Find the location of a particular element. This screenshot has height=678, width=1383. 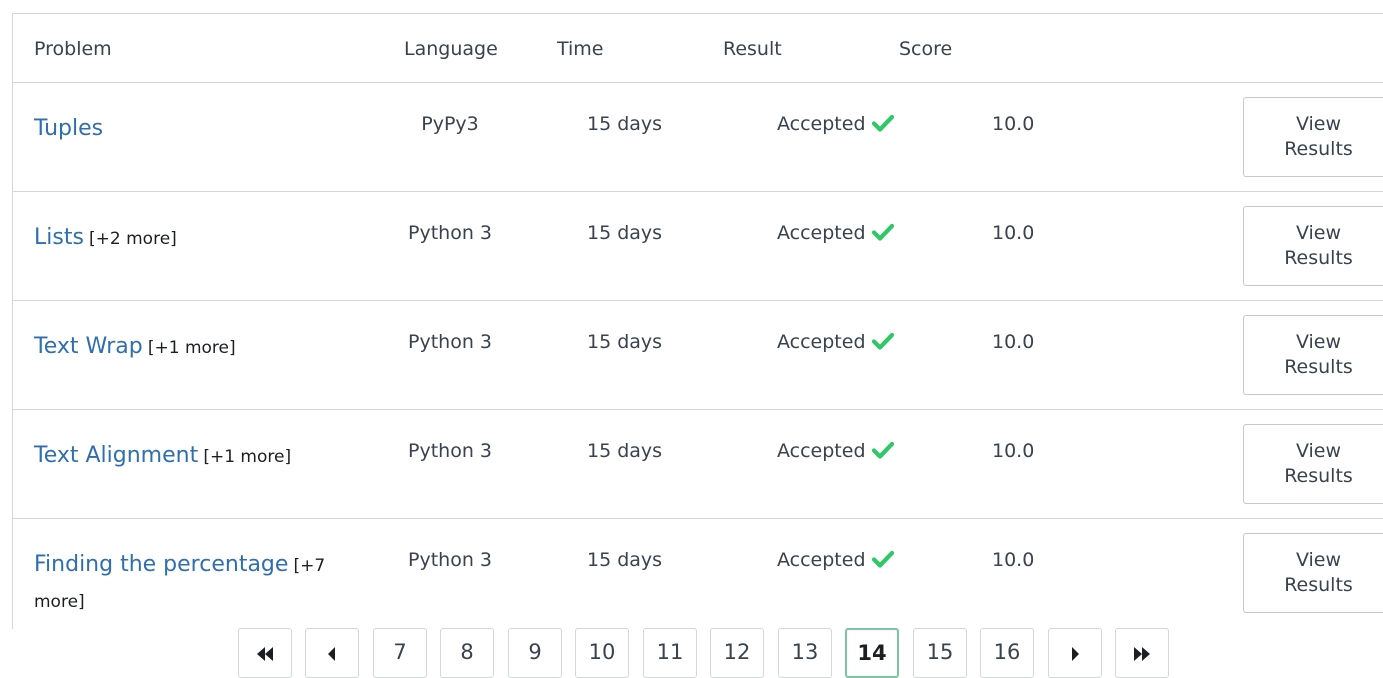

header-problem: Problem is located at coordinates (73, 49).